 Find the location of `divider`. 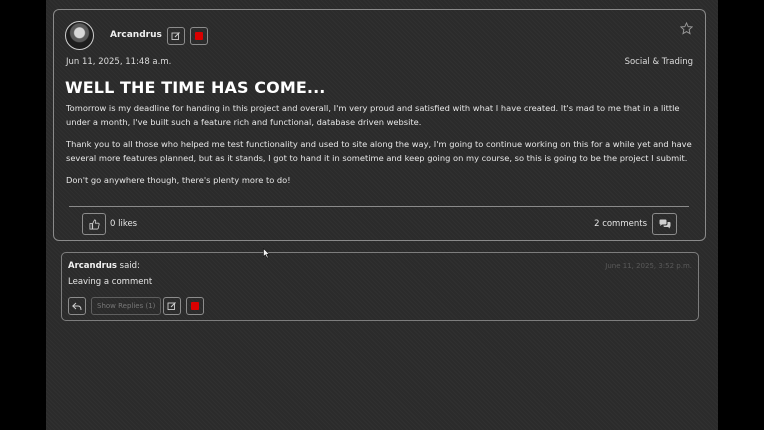

divider is located at coordinates (379, 206).